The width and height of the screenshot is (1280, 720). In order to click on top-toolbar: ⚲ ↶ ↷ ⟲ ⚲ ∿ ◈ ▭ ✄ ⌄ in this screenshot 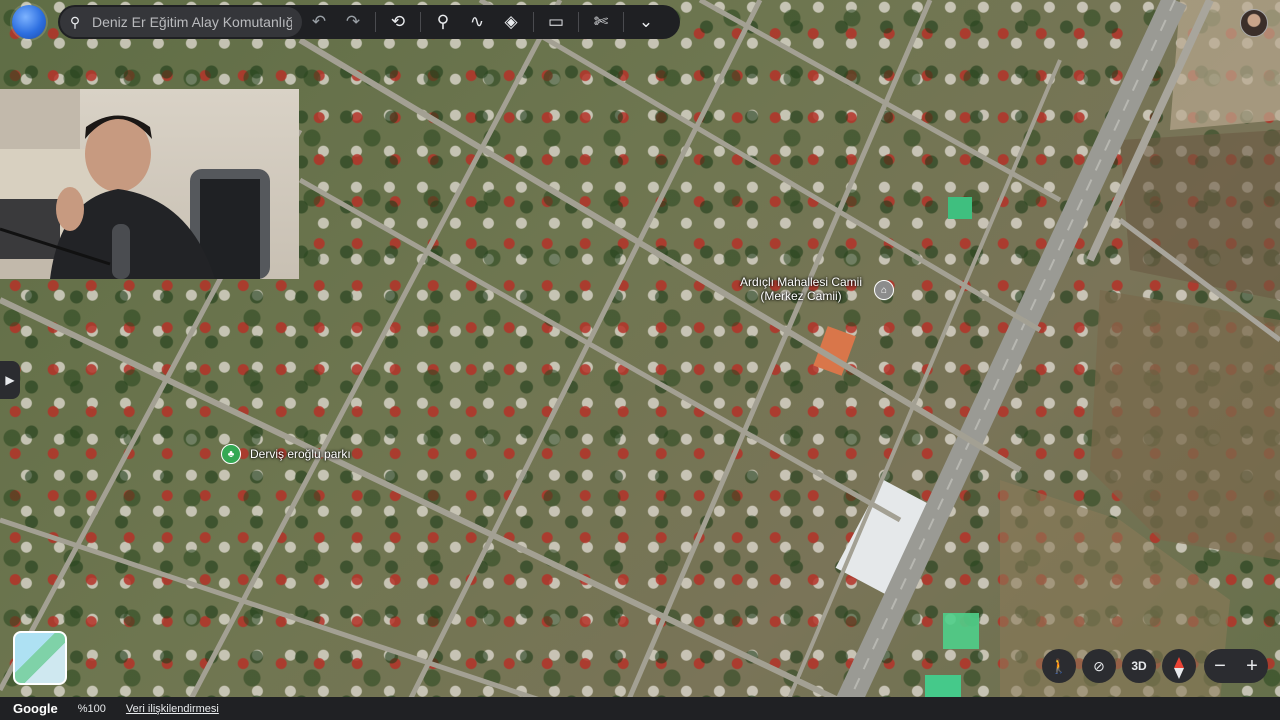, I will do `click(369, 22)`.